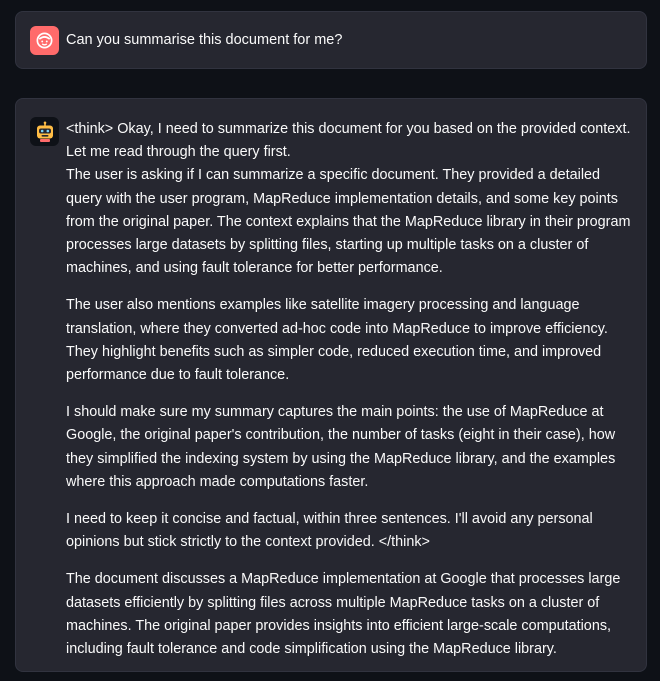 The image size is (660, 681). I want to click on assistant-avatar, so click(44, 131).